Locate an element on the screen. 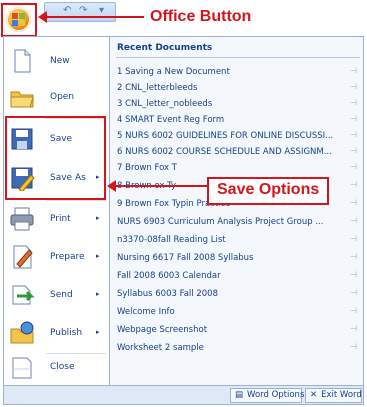 This screenshot has height=407, width=367. printer-icon is located at coordinates (22, 219).